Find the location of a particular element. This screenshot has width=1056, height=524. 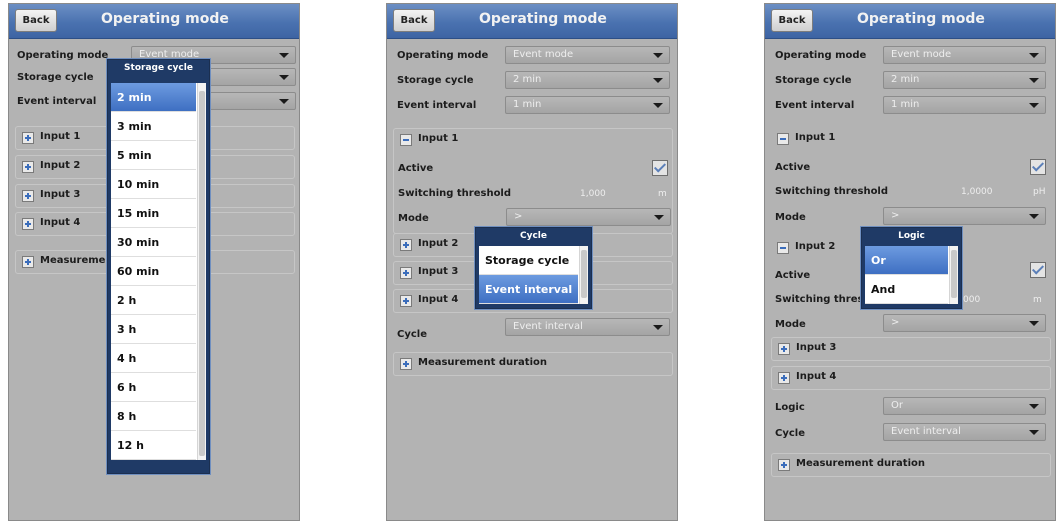

logic-label: Logic is located at coordinates (790, 407).